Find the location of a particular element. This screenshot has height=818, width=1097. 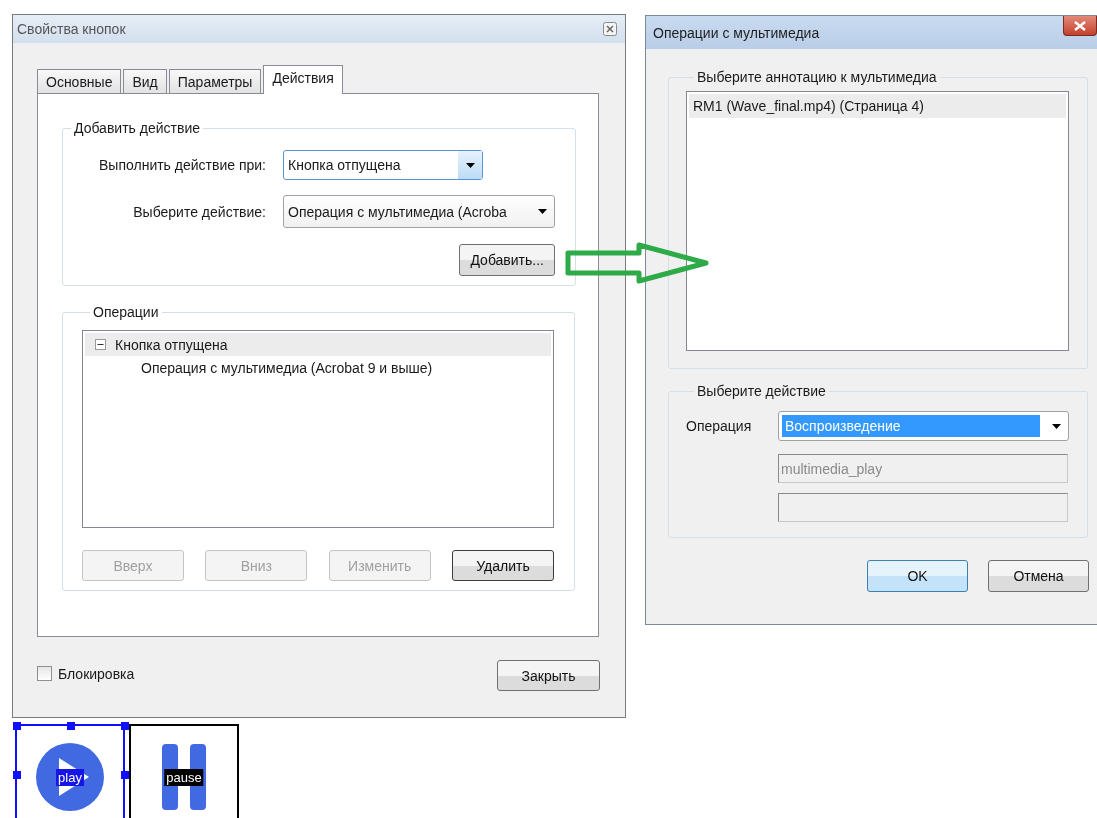

collapse-icon is located at coordinates (100, 344).